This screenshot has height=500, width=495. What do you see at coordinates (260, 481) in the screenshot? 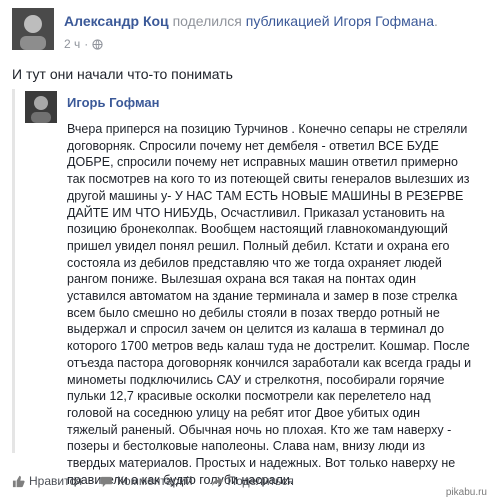
I see `share-label: Поделиться` at bounding box center [260, 481].